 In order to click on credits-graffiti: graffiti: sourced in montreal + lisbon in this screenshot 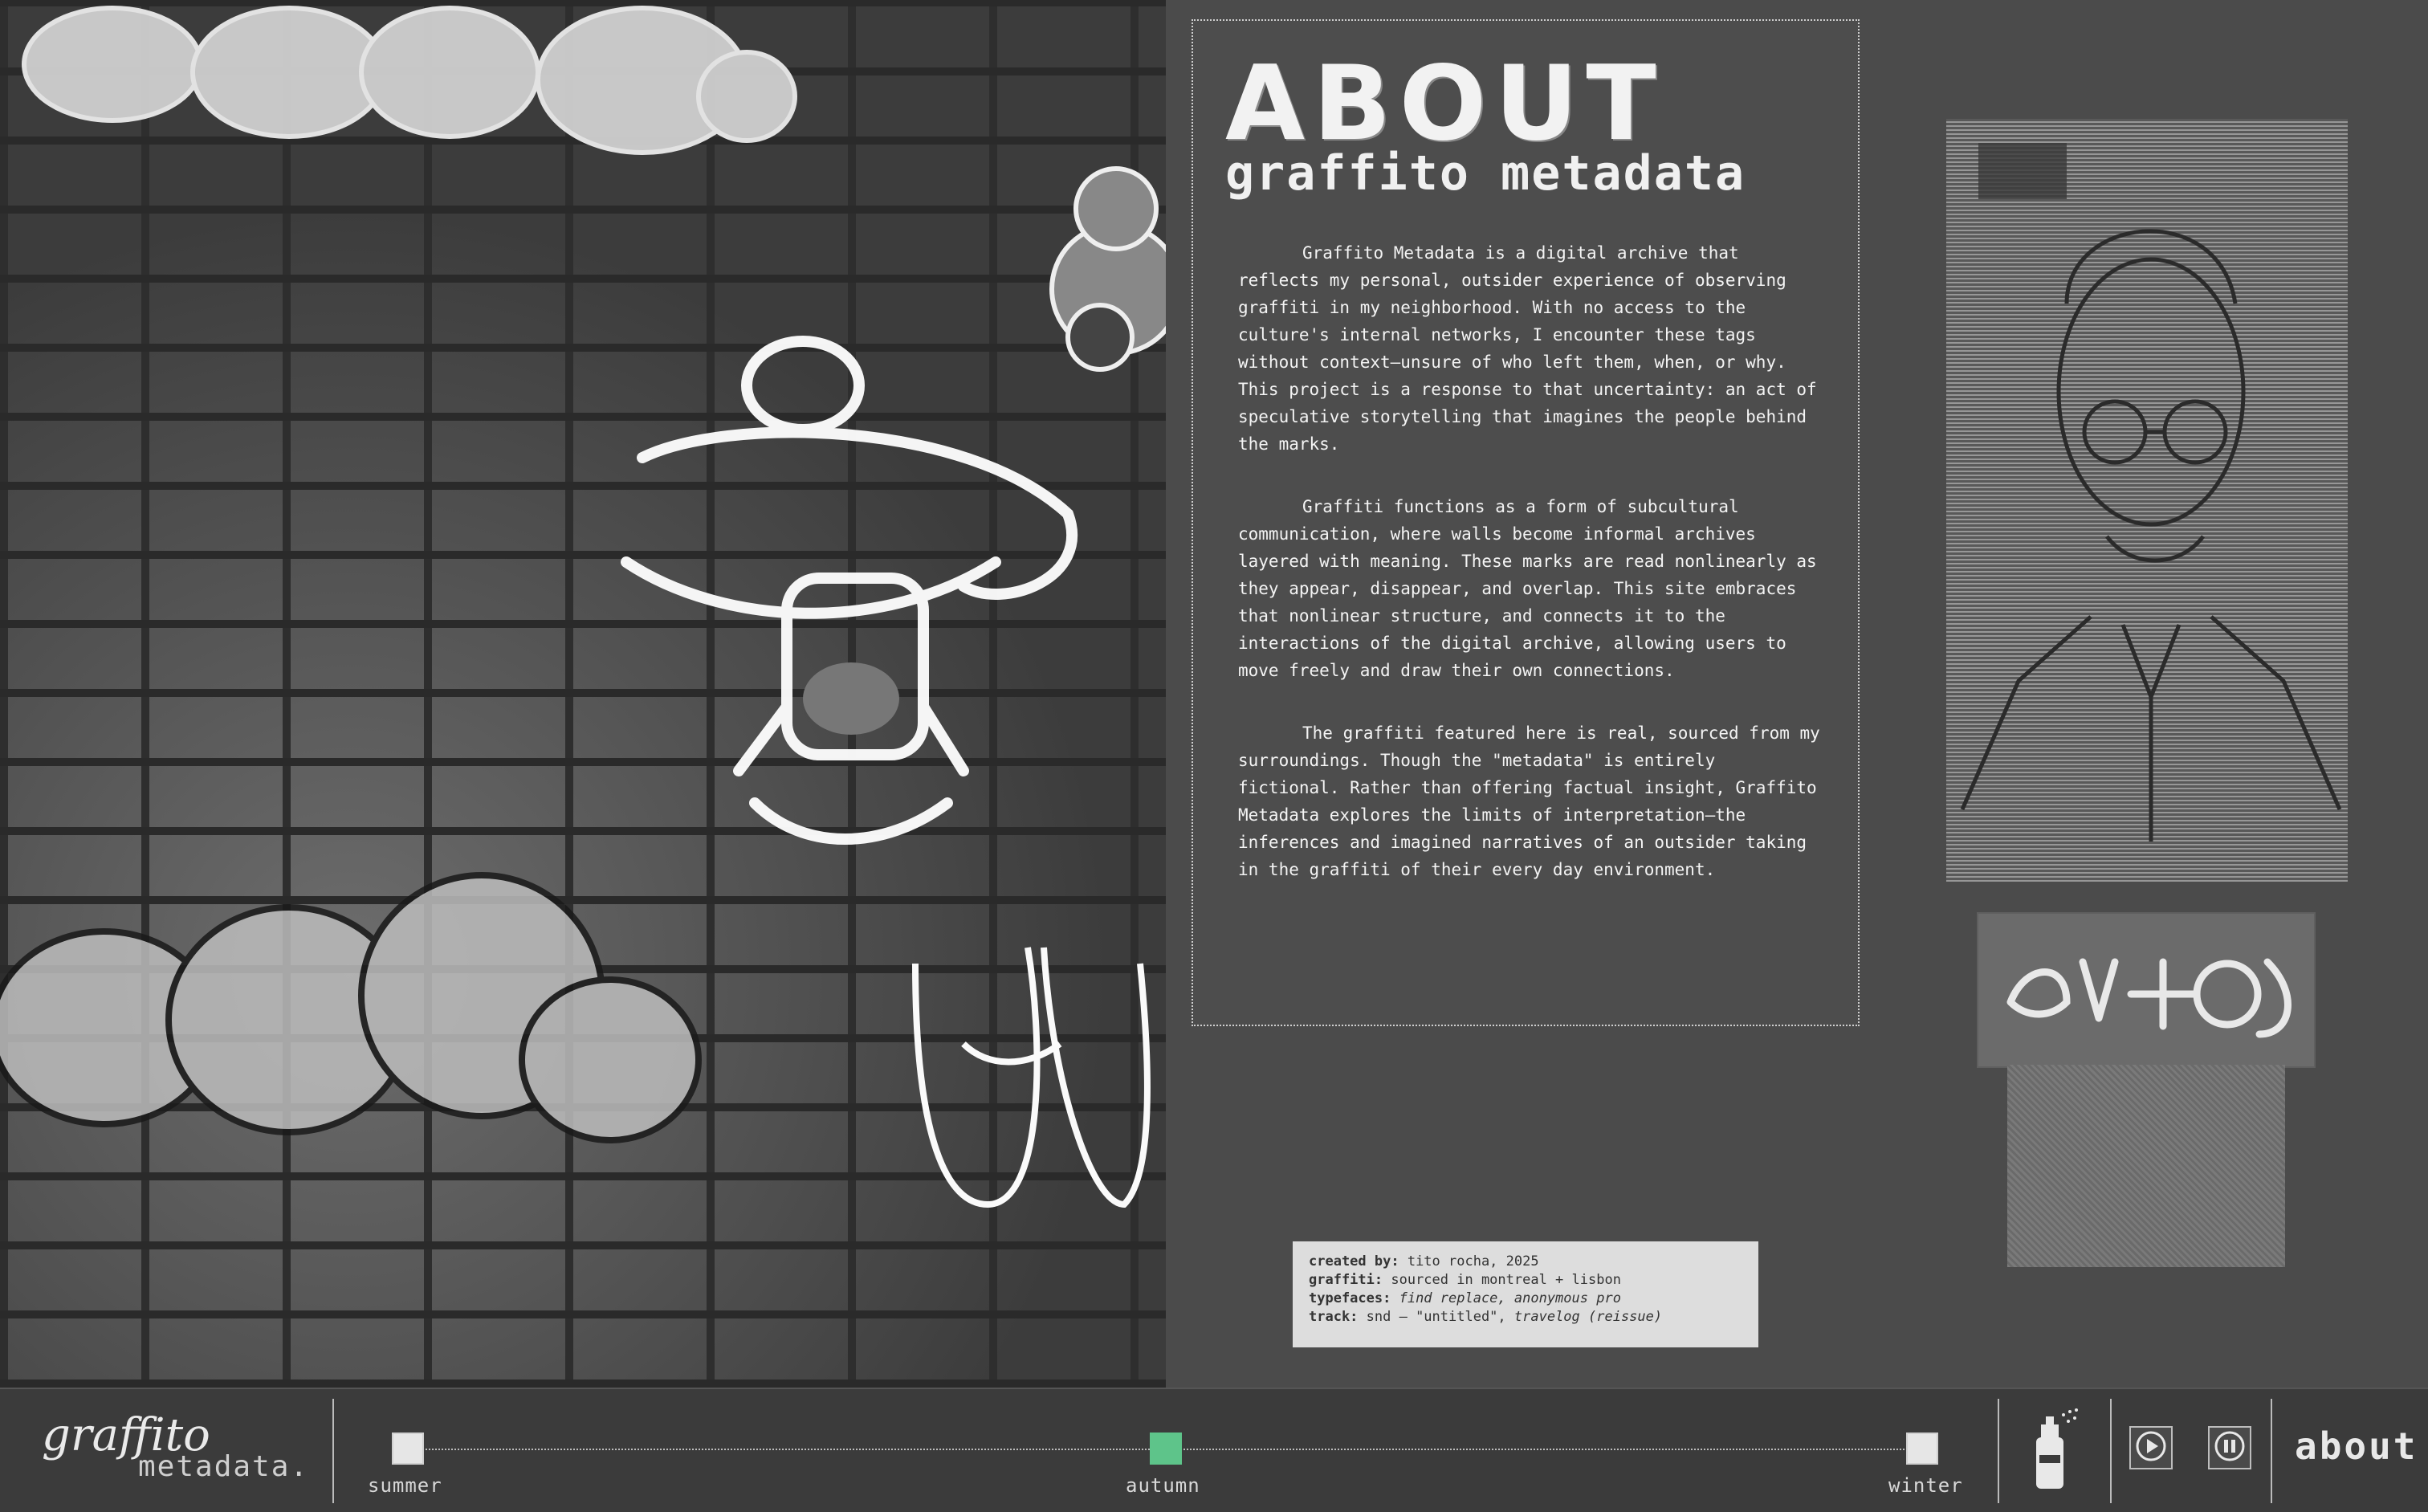, I will do `click(1465, 1280)`.